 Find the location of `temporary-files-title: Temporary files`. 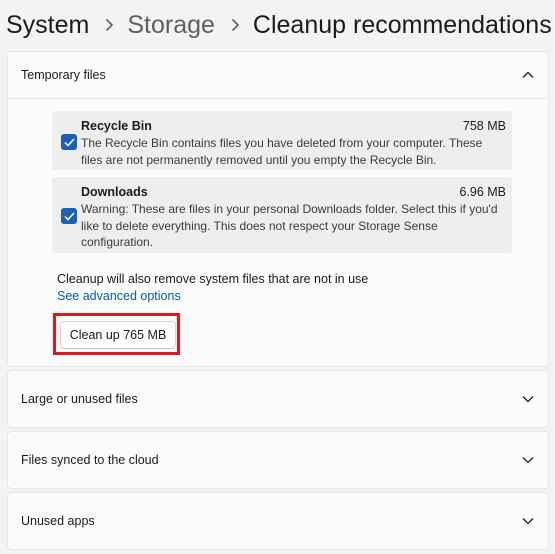

temporary-files-title: Temporary files is located at coordinates (63, 75).